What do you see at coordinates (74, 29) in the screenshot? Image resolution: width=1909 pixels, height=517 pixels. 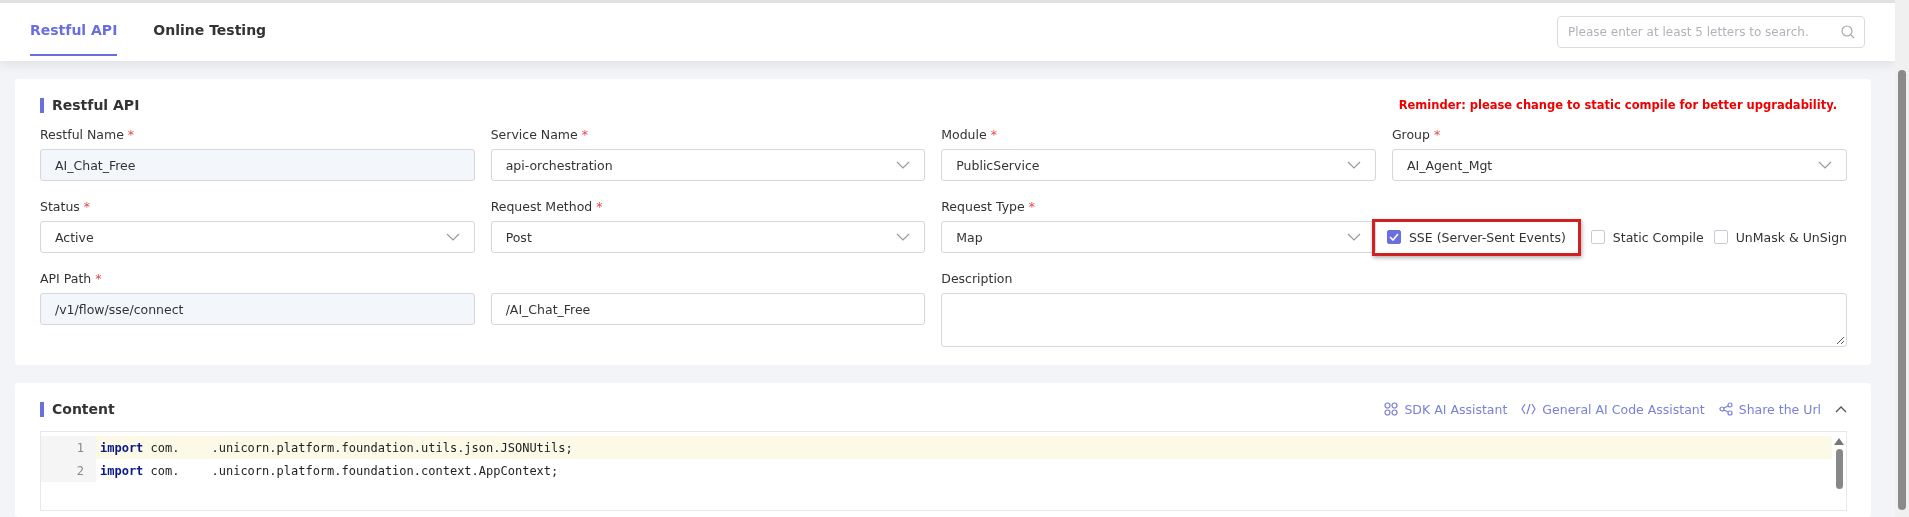 I see `tab: Restful API` at bounding box center [74, 29].